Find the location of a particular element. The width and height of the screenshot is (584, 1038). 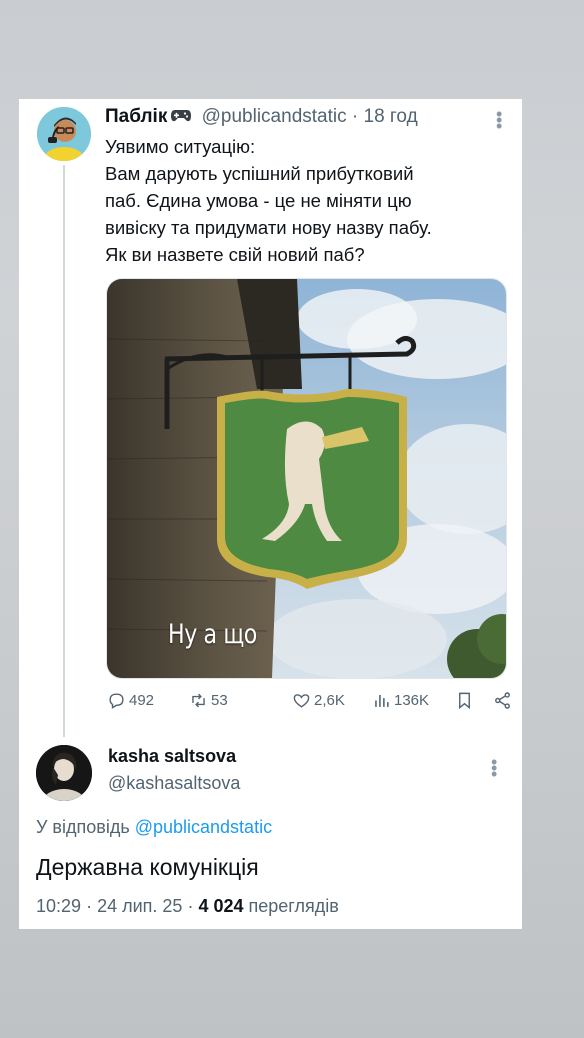

repost-count: 53 is located at coordinates (219, 700).